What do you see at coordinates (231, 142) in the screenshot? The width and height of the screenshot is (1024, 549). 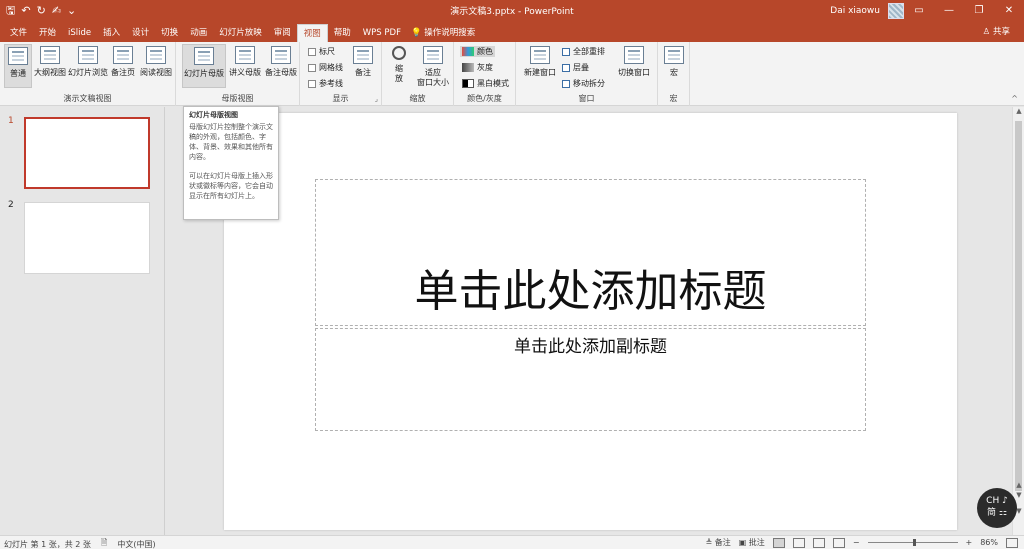 I see `tooltip-paragraph: 母版幻灯片控制整个演示文稿的外观，包括颜色、字体、背景、效果和其他所有内容。` at bounding box center [231, 142].